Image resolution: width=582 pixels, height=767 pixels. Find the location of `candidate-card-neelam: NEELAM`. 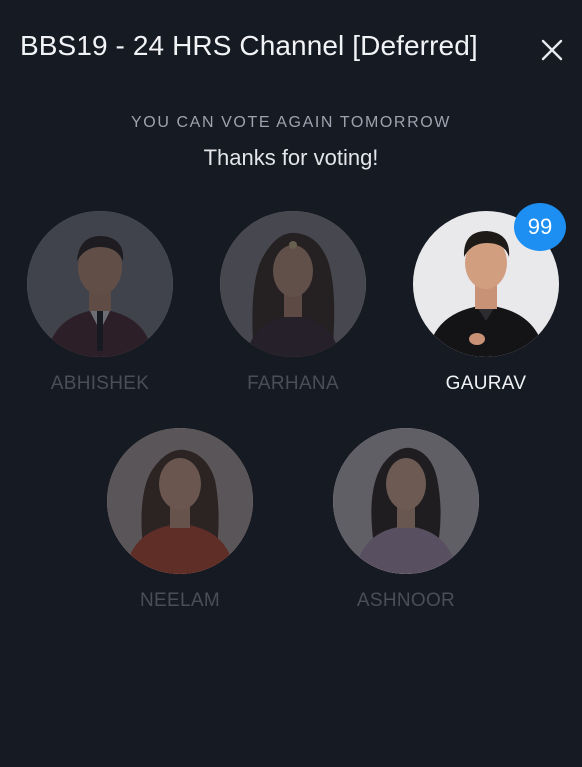

candidate-card-neelam: NEELAM is located at coordinates (180, 523).